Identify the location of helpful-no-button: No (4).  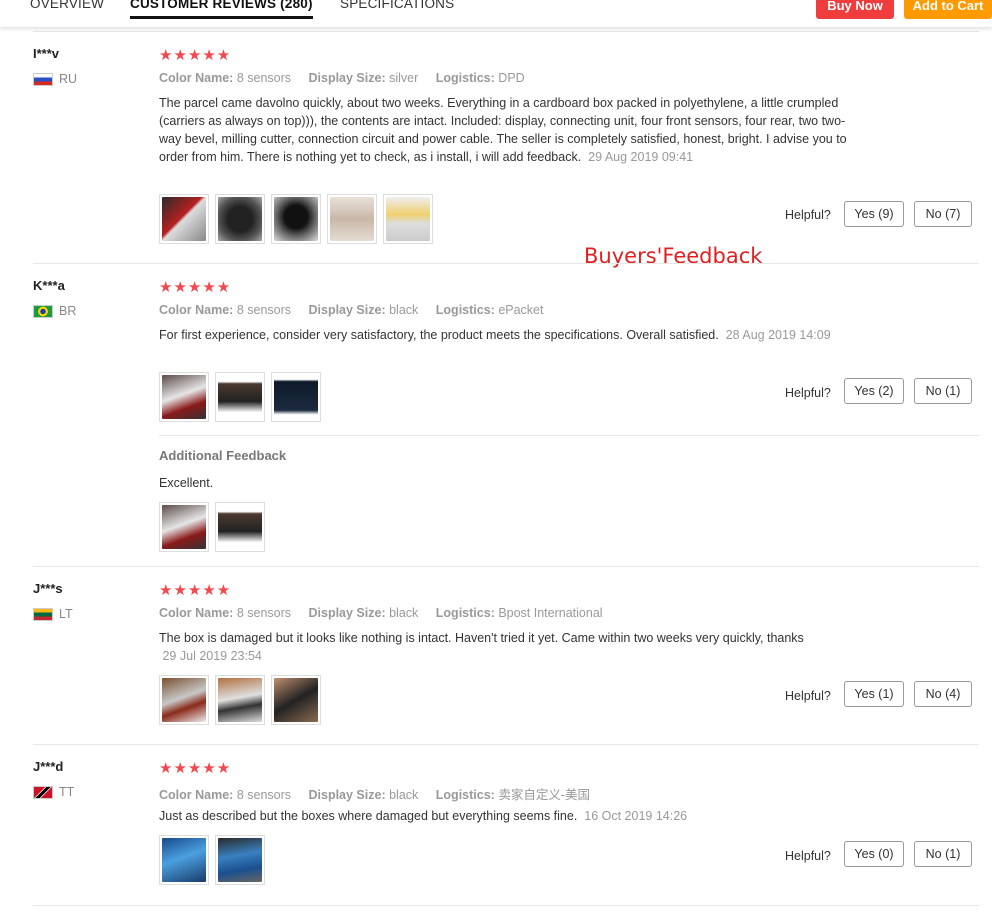
(943, 694).